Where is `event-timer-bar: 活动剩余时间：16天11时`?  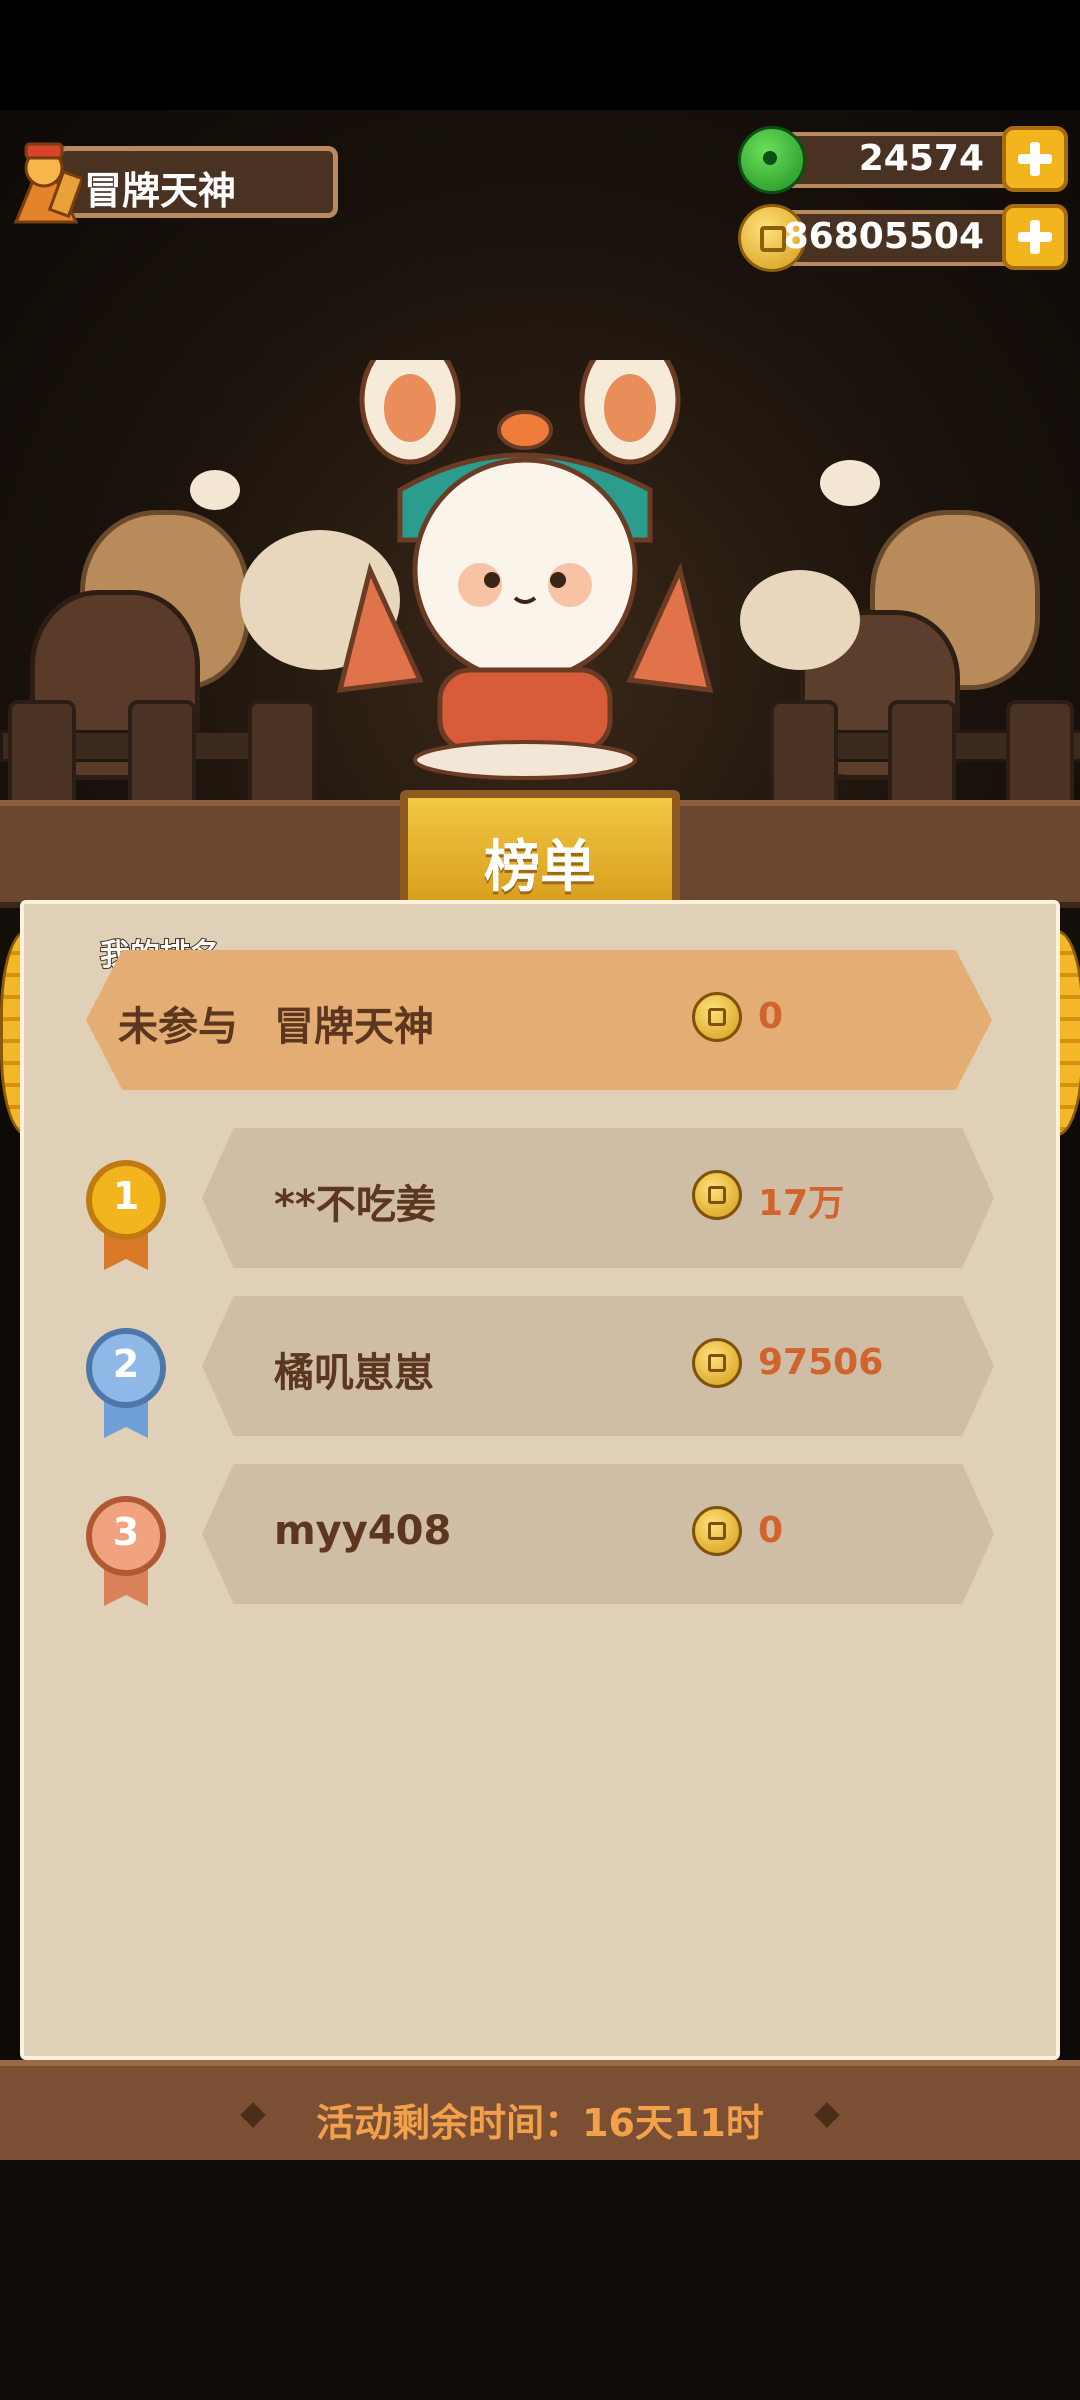 event-timer-bar: 活动剩余时间：16天11时 is located at coordinates (540, 2114).